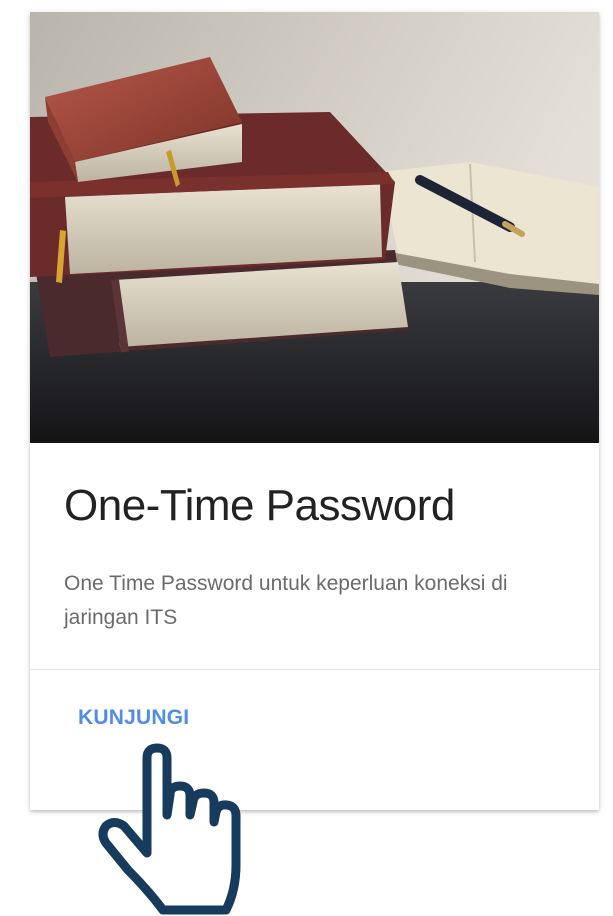 Image resolution: width=613 pixels, height=916 pixels. Describe the element at coordinates (259, 505) in the screenshot. I see `card-title: One-Time Password` at that location.